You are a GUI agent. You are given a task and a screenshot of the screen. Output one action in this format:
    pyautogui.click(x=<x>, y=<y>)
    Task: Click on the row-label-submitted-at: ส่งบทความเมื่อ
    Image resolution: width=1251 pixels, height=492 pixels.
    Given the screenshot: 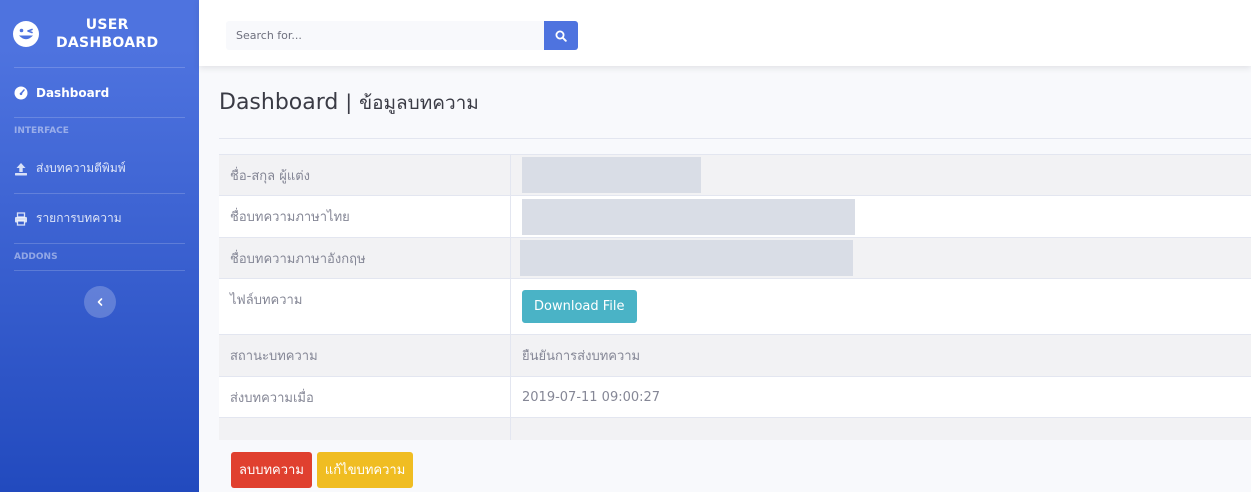 What is the action you would take?
    pyautogui.click(x=365, y=397)
    